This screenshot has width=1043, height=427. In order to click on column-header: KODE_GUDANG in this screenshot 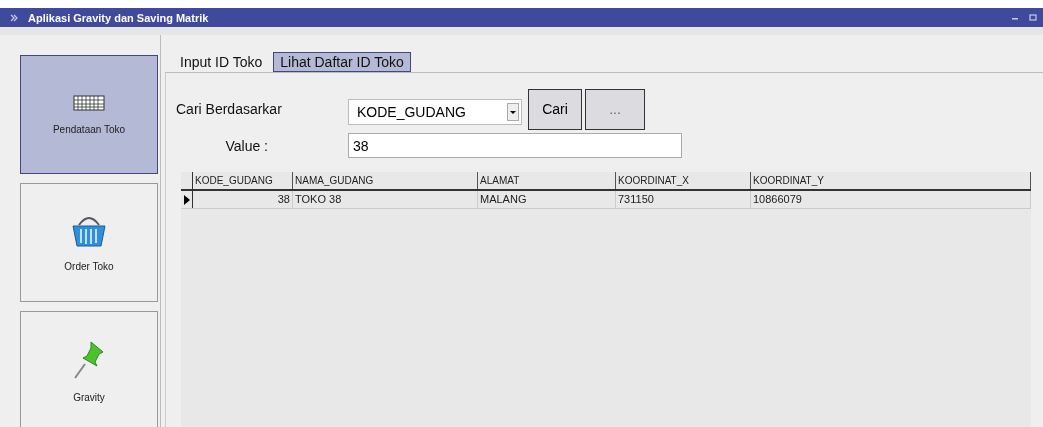, I will do `click(243, 180)`.